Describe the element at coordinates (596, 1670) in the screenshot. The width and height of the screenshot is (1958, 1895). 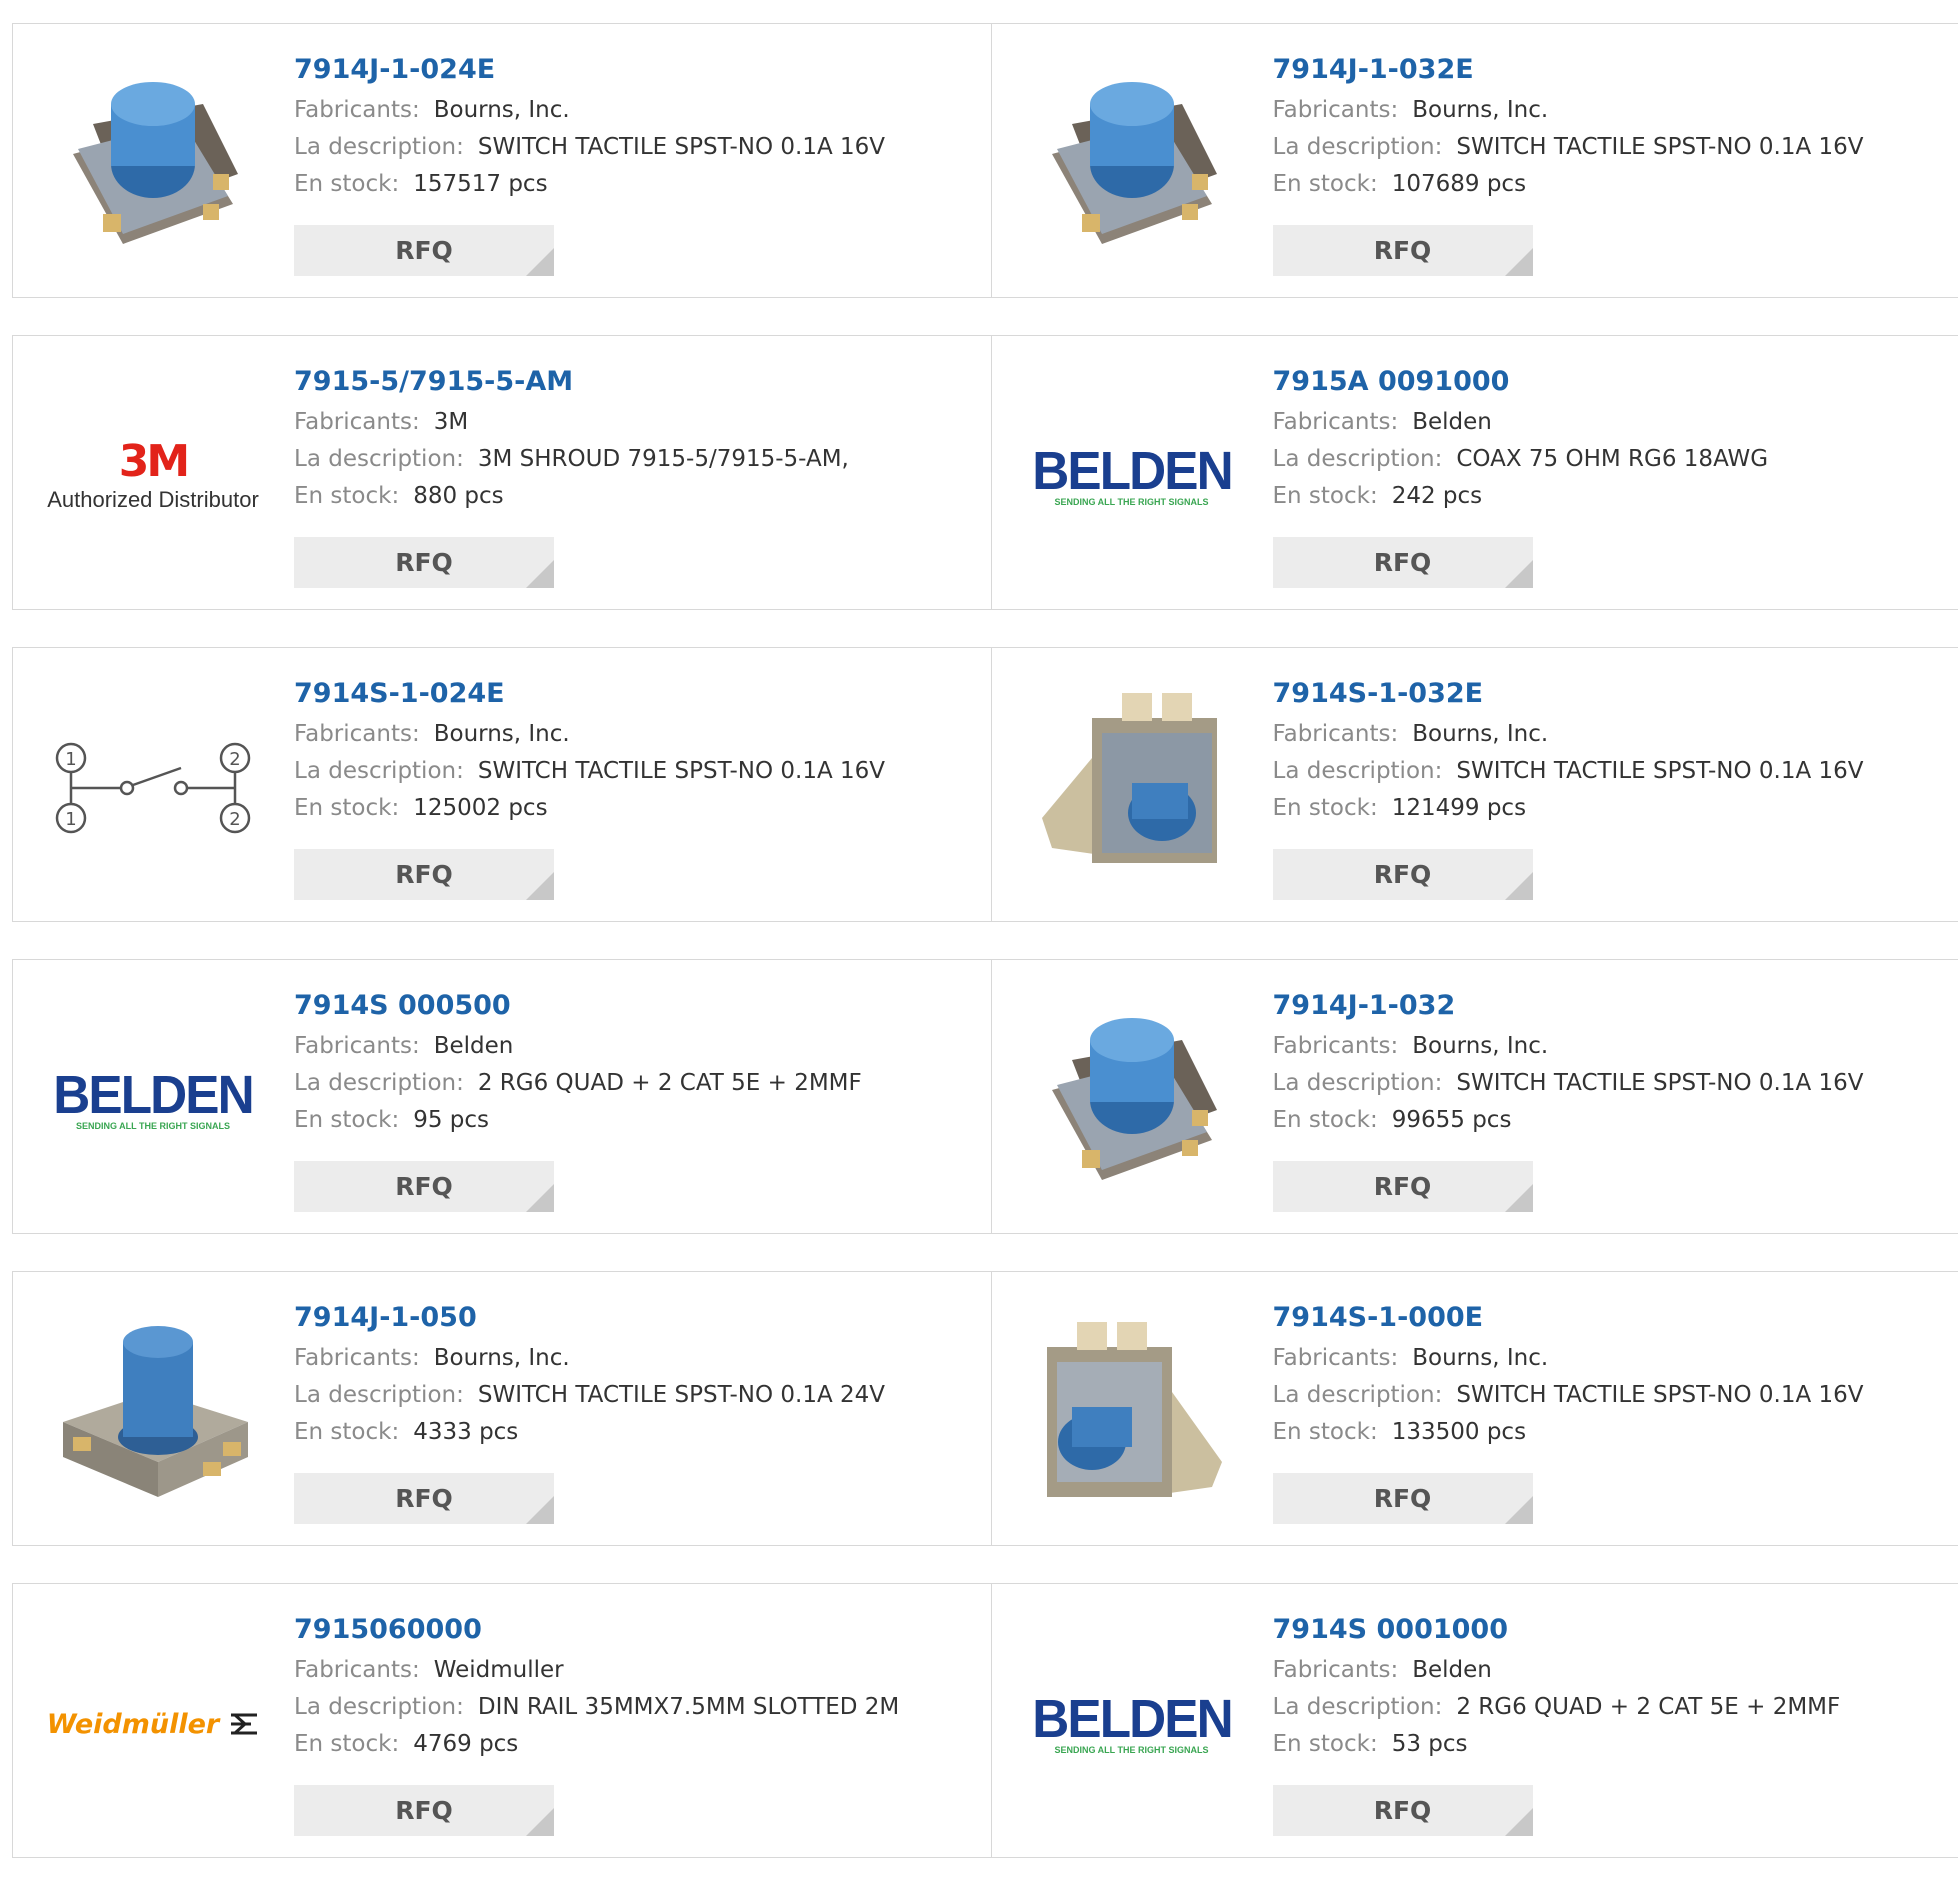
I see `manufacturer-line: Fabricants:Weidmuller` at that location.